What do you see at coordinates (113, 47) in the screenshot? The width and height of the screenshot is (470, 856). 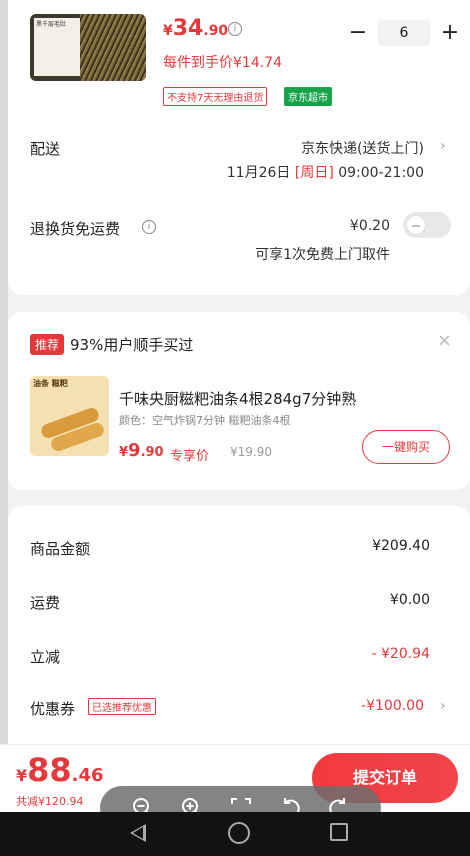 I see `thumbnail-food` at bounding box center [113, 47].